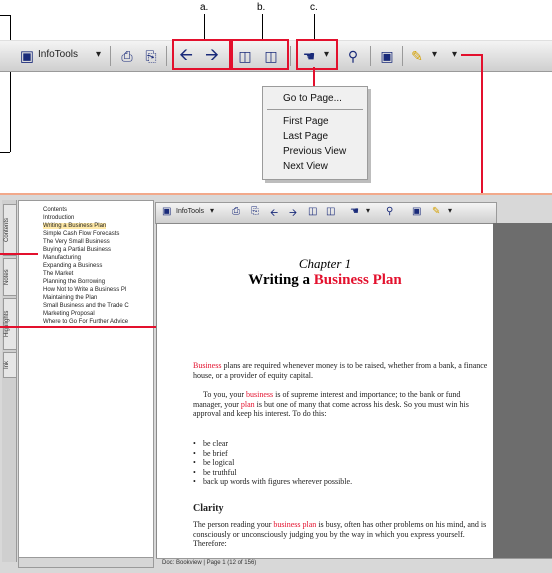  Describe the element at coordinates (354, 211) in the screenshot. I see `go-to-page-icon: ☚` at that location.